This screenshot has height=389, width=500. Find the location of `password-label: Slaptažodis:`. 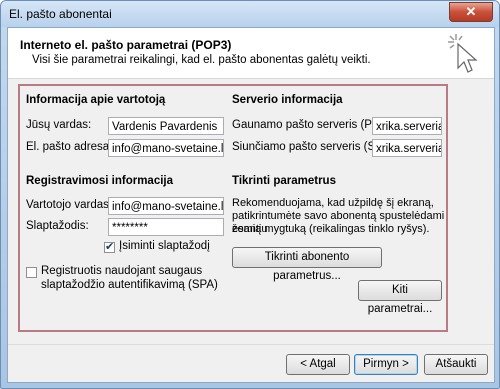

password-label: Slaptažodis: is located at coordinates (57, 226).